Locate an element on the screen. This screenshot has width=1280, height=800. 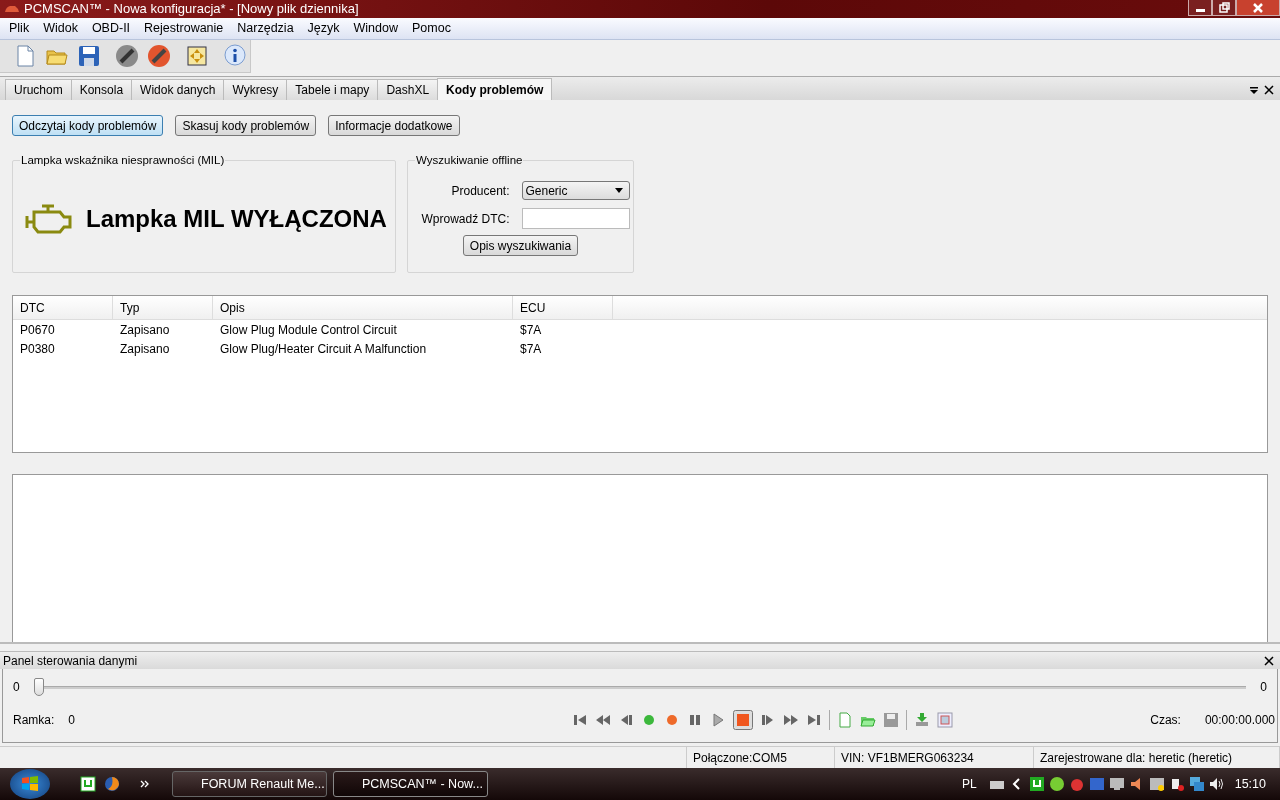
table-cell-text: P0670 is located at coordinates (37, 329).